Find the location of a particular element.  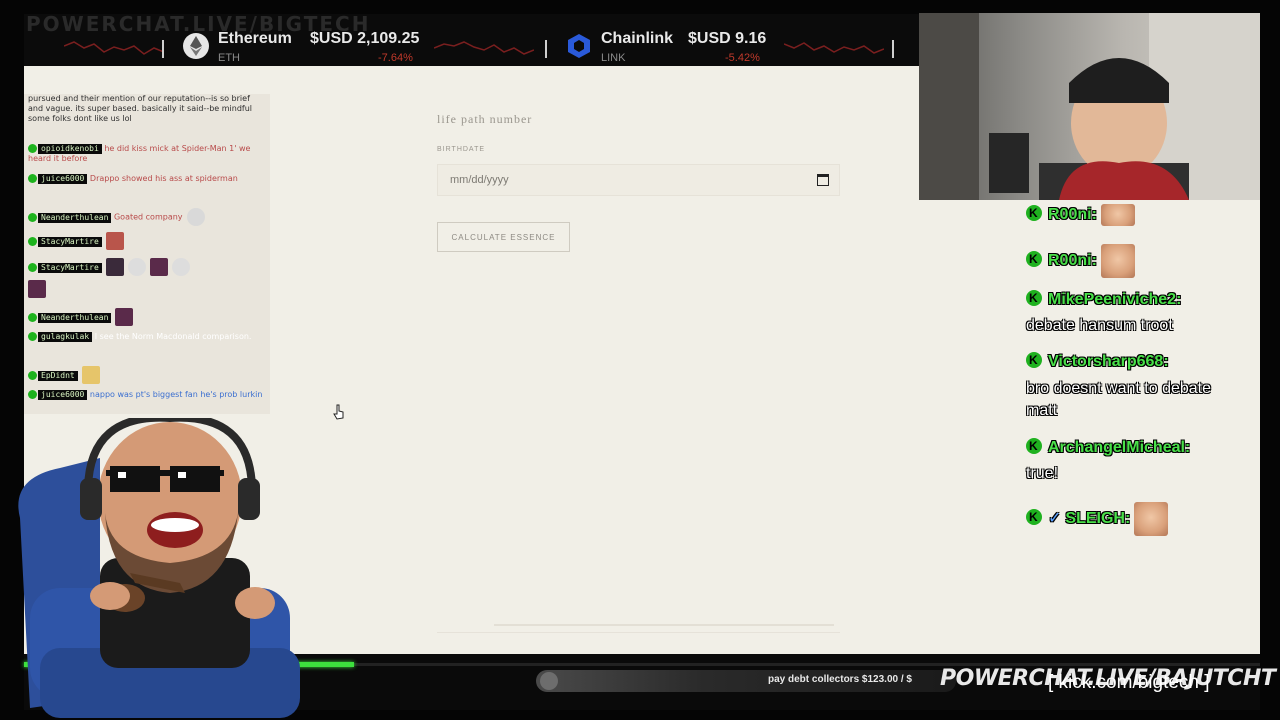

ticker-price: $USD 2,109.25 is located at coordinates (365, 38).